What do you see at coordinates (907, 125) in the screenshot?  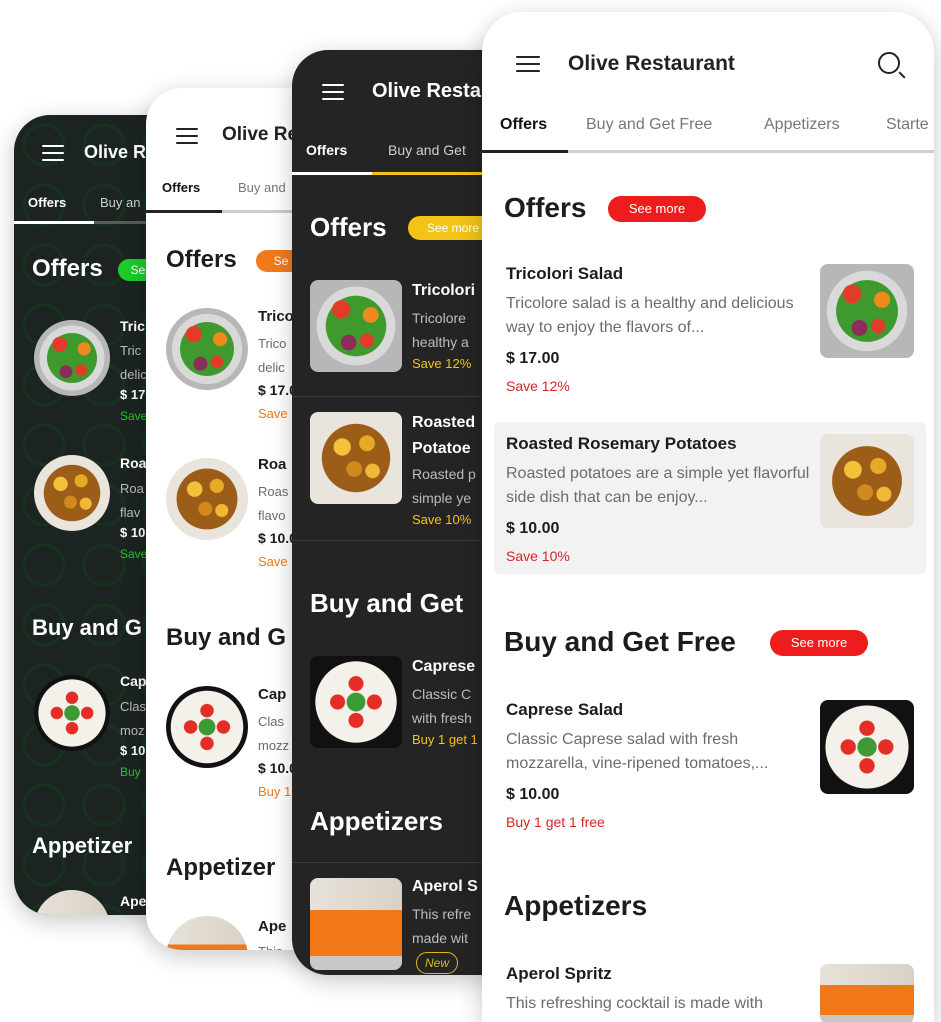 I see `tab-starters: Starte` at bounding box center [907, 125].